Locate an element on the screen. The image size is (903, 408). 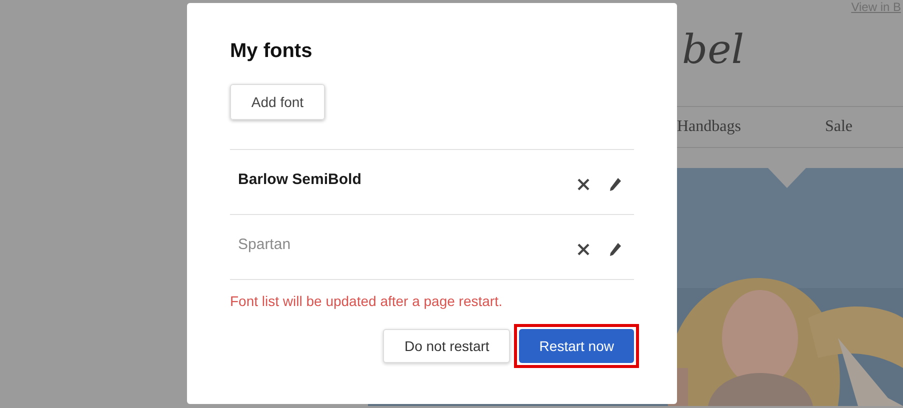
dialog-title: My fonts is located at coordinates (272, 51).